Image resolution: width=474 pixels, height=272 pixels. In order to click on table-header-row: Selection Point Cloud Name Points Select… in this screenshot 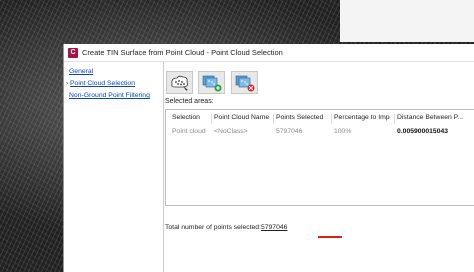, I will do `click(320, 118)`.